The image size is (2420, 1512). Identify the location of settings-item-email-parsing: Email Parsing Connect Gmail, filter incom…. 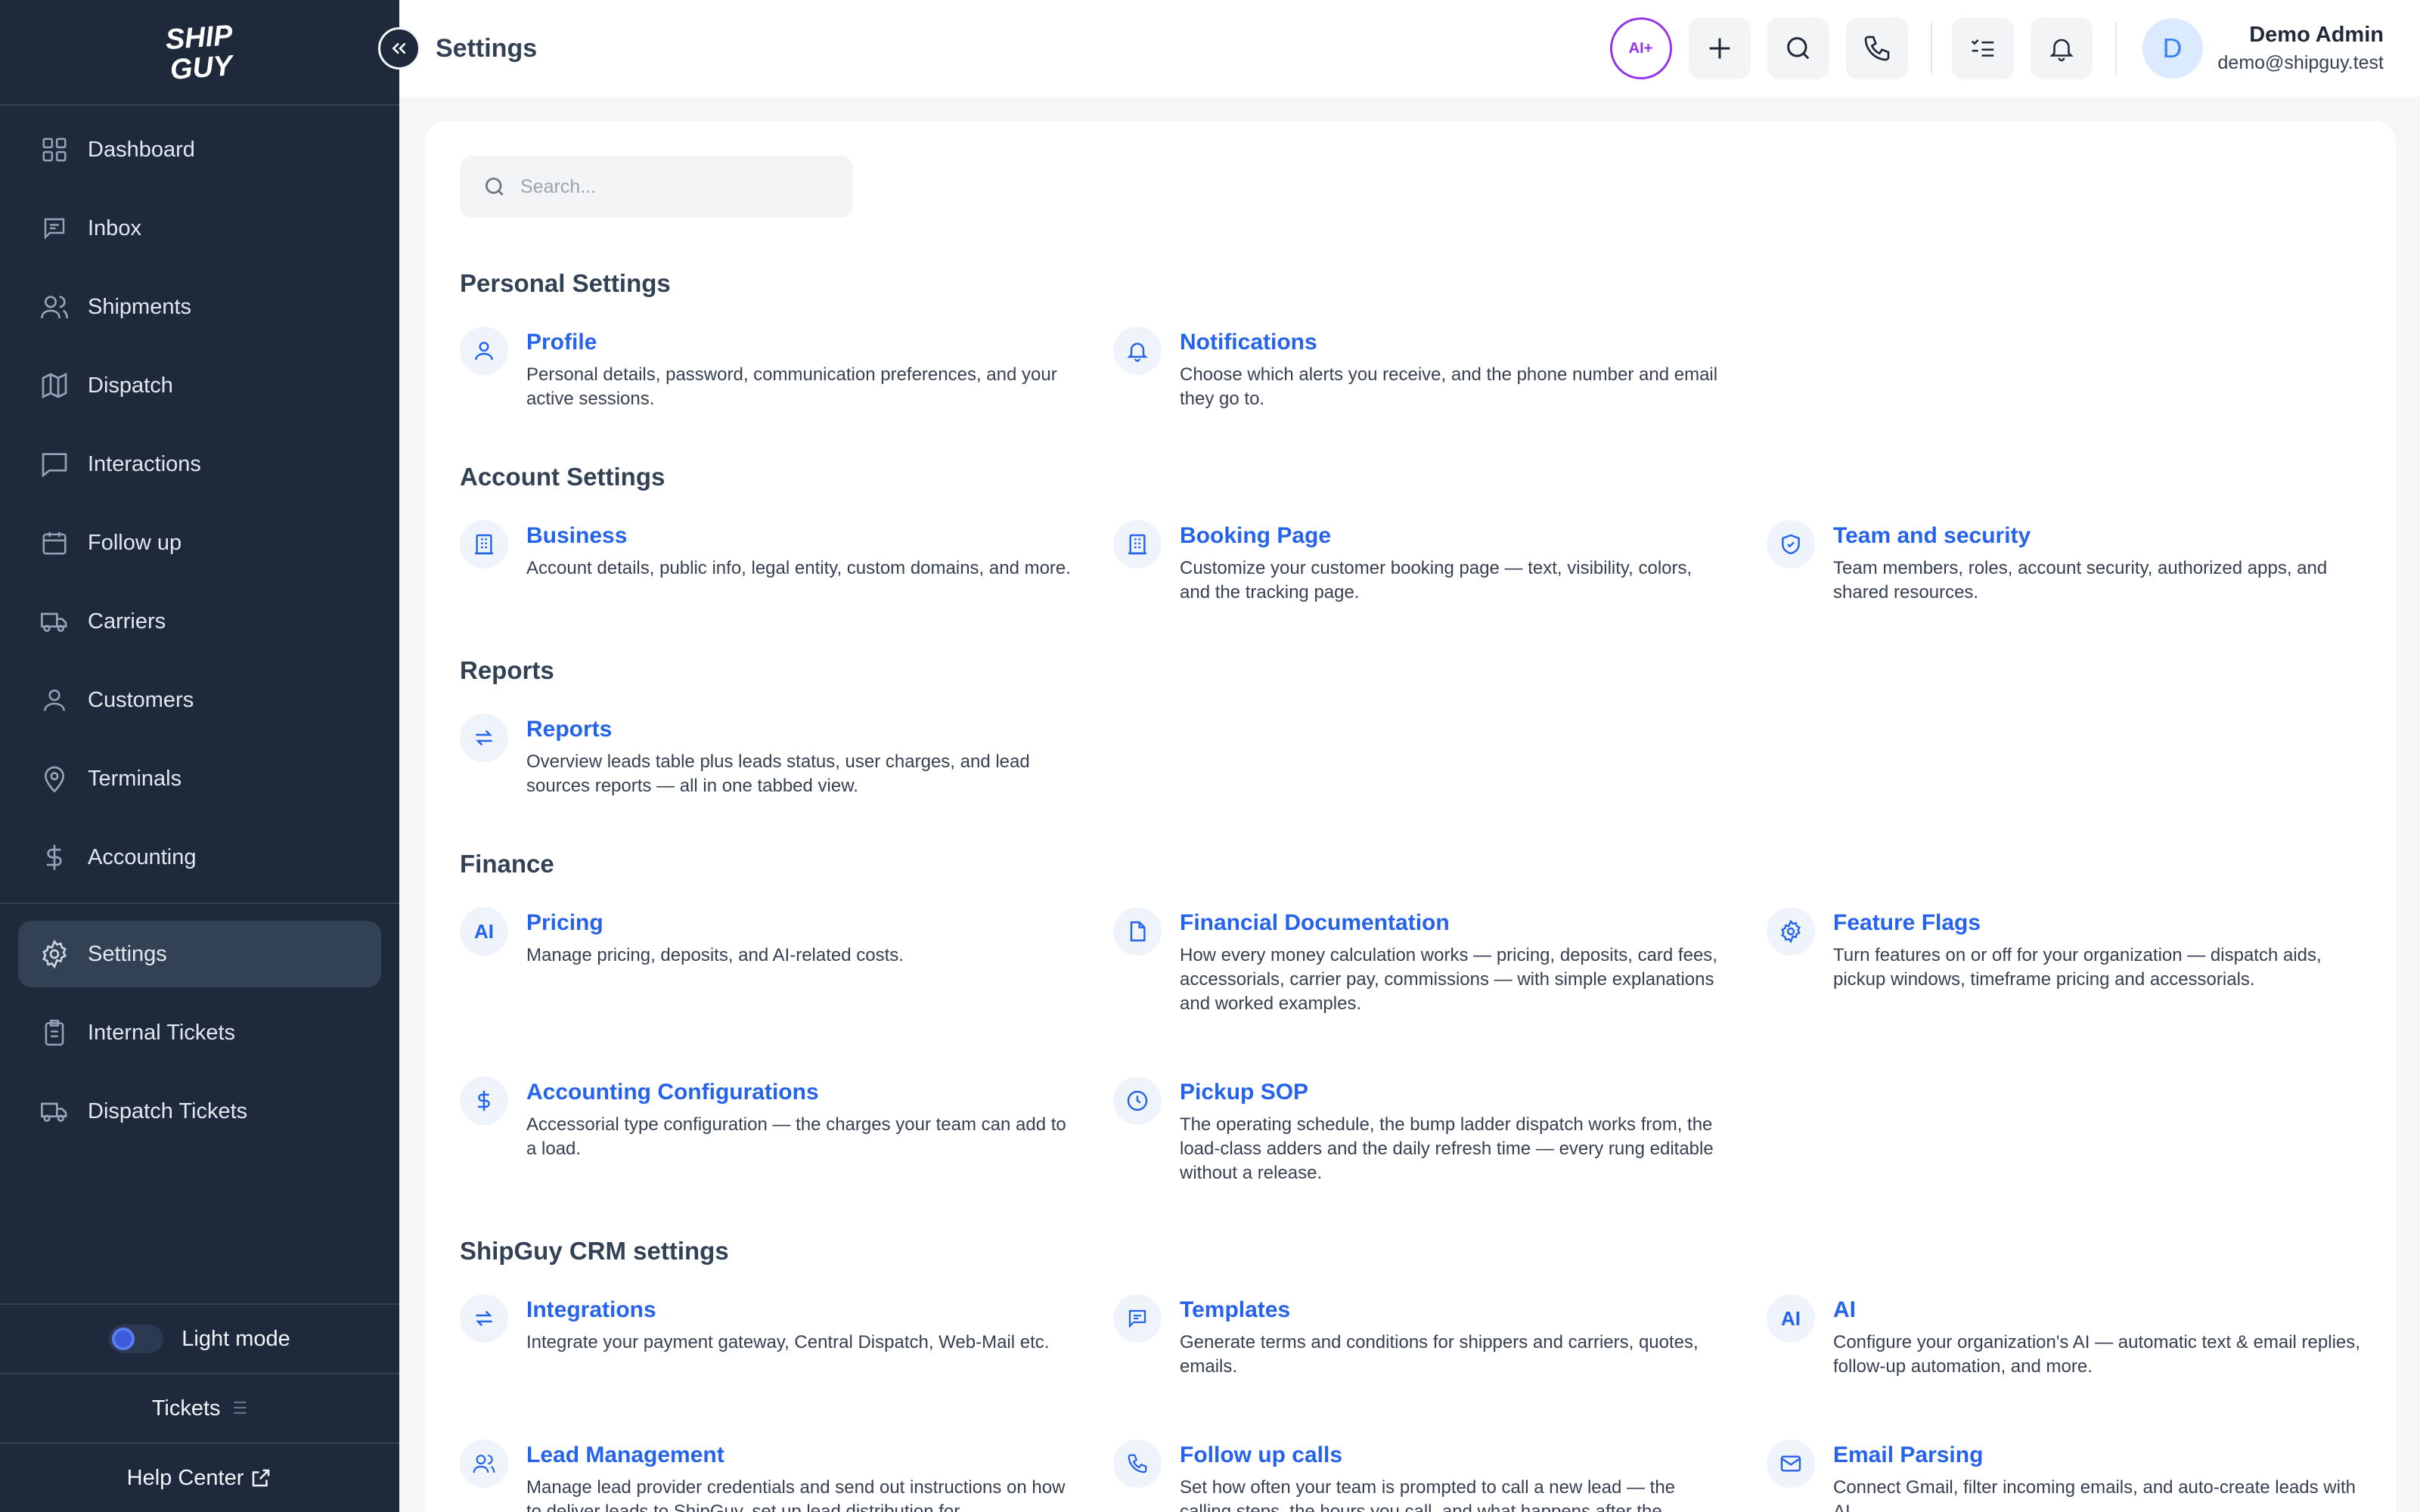
(2069, 1475).